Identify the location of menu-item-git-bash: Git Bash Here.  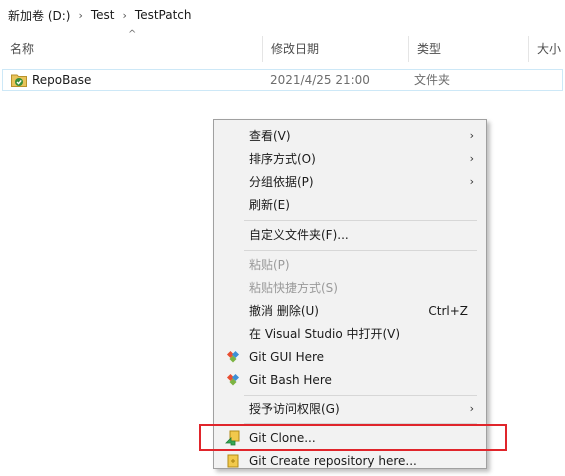
(350, 380).